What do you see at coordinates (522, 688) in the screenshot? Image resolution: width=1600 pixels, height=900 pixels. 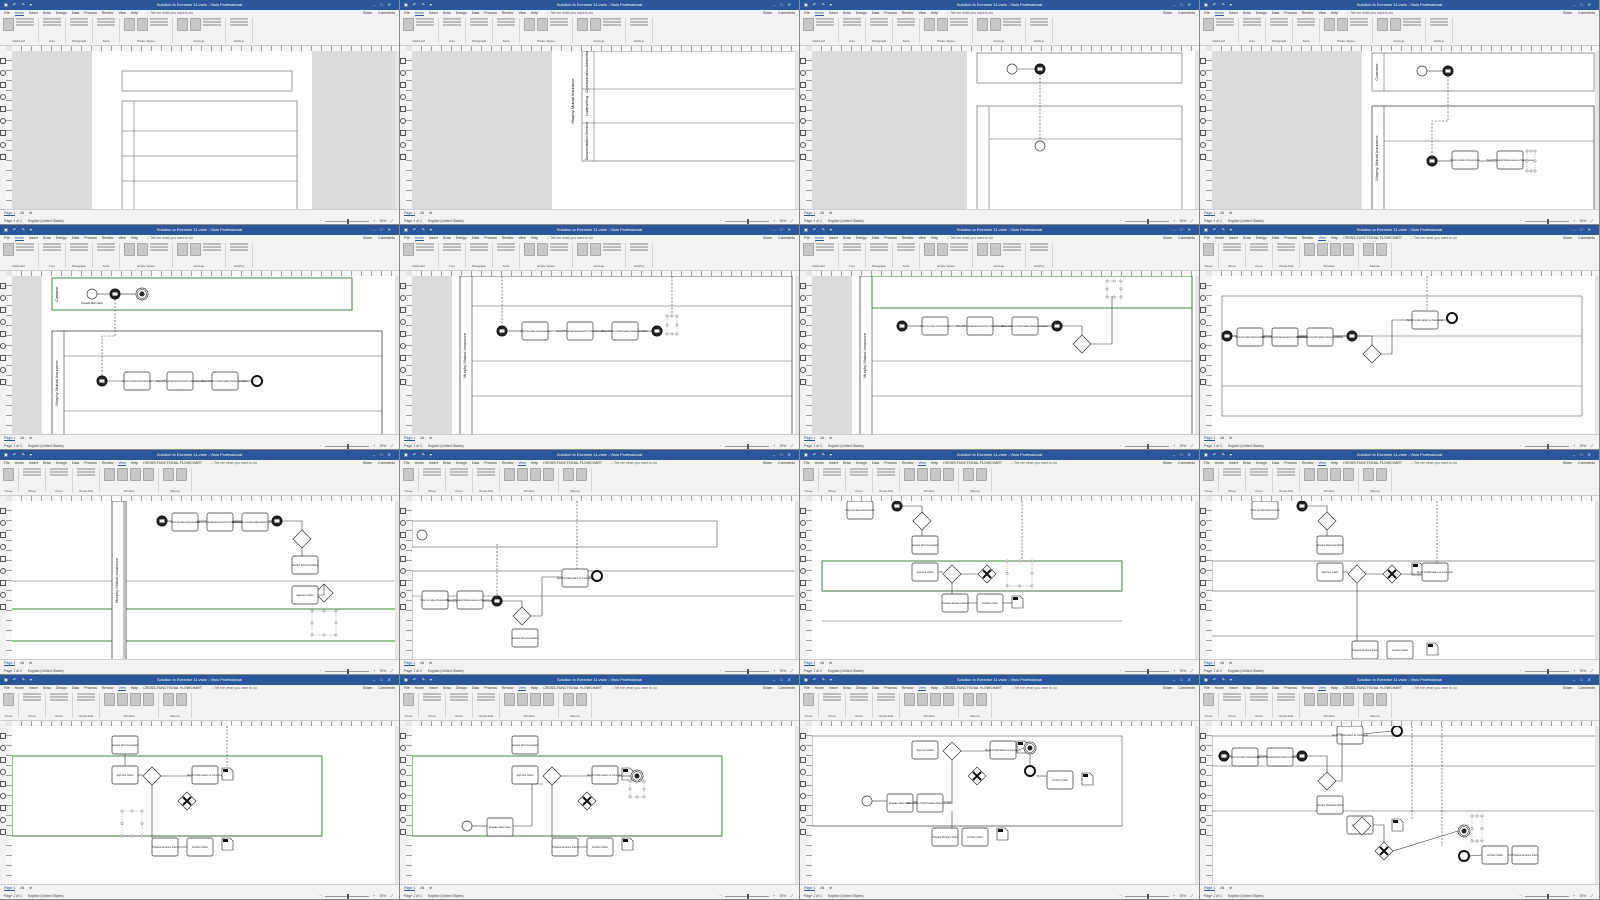 I see `ribbon-tab-view: View` at bounding box center [522, 688].